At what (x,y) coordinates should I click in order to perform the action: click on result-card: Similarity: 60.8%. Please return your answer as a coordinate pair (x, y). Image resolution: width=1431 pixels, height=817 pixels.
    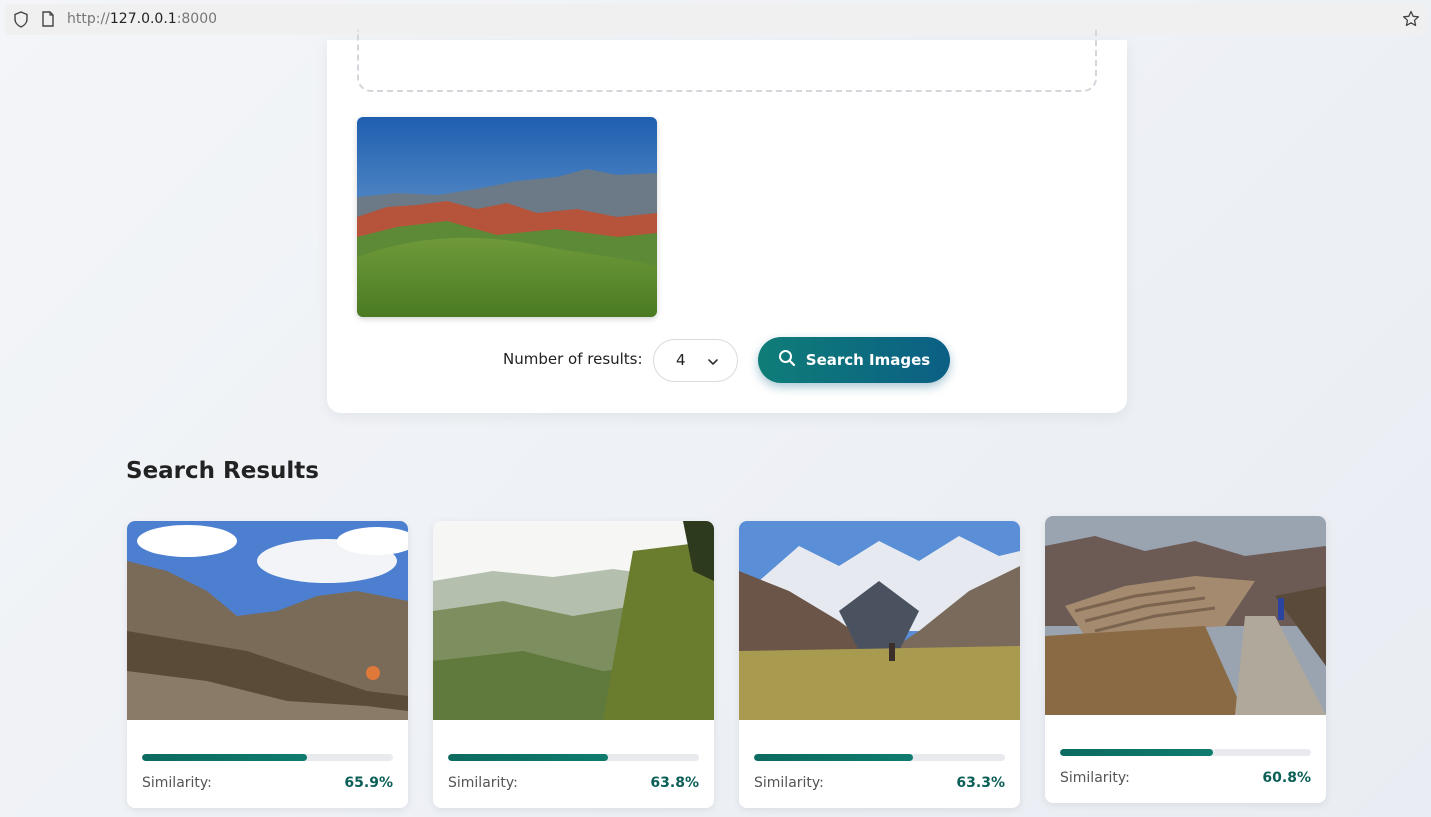
    Looking at the image, I should click on (1185, 659).